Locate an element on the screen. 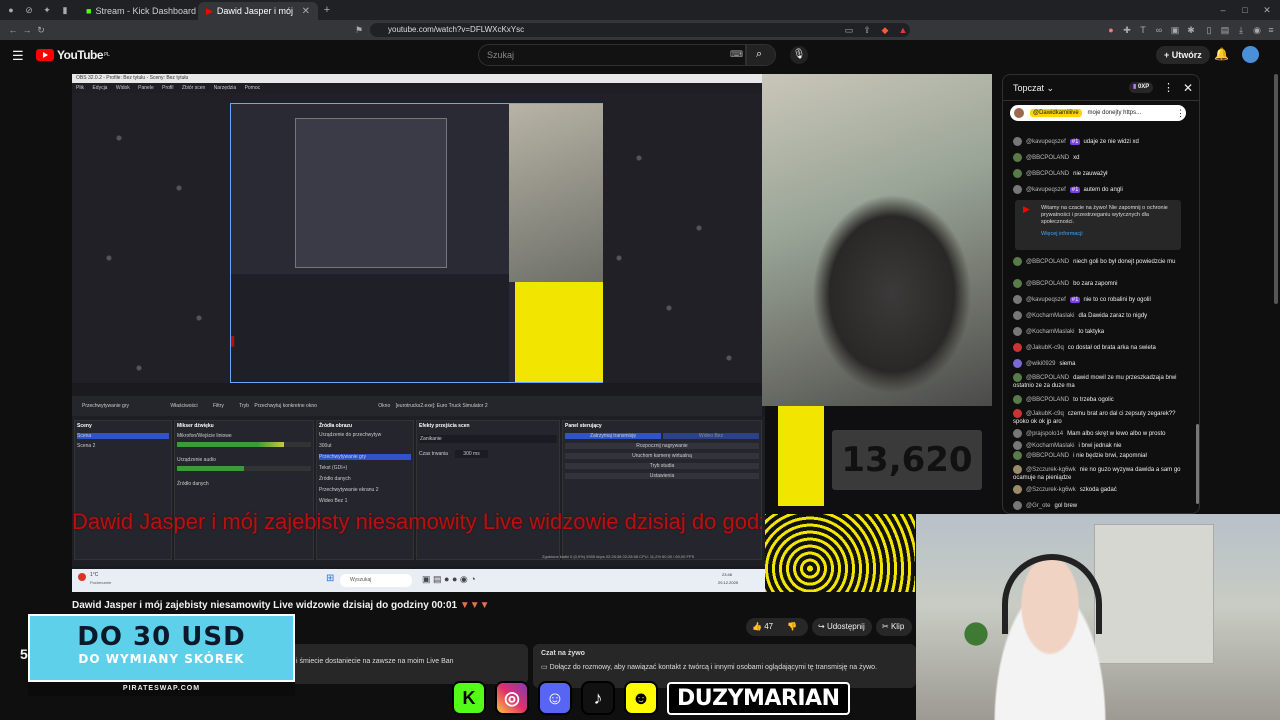 The height and width of the screenshot is (720, 1280). chat-text: i brwi jednak nie is located at coordinates (1100, 446).